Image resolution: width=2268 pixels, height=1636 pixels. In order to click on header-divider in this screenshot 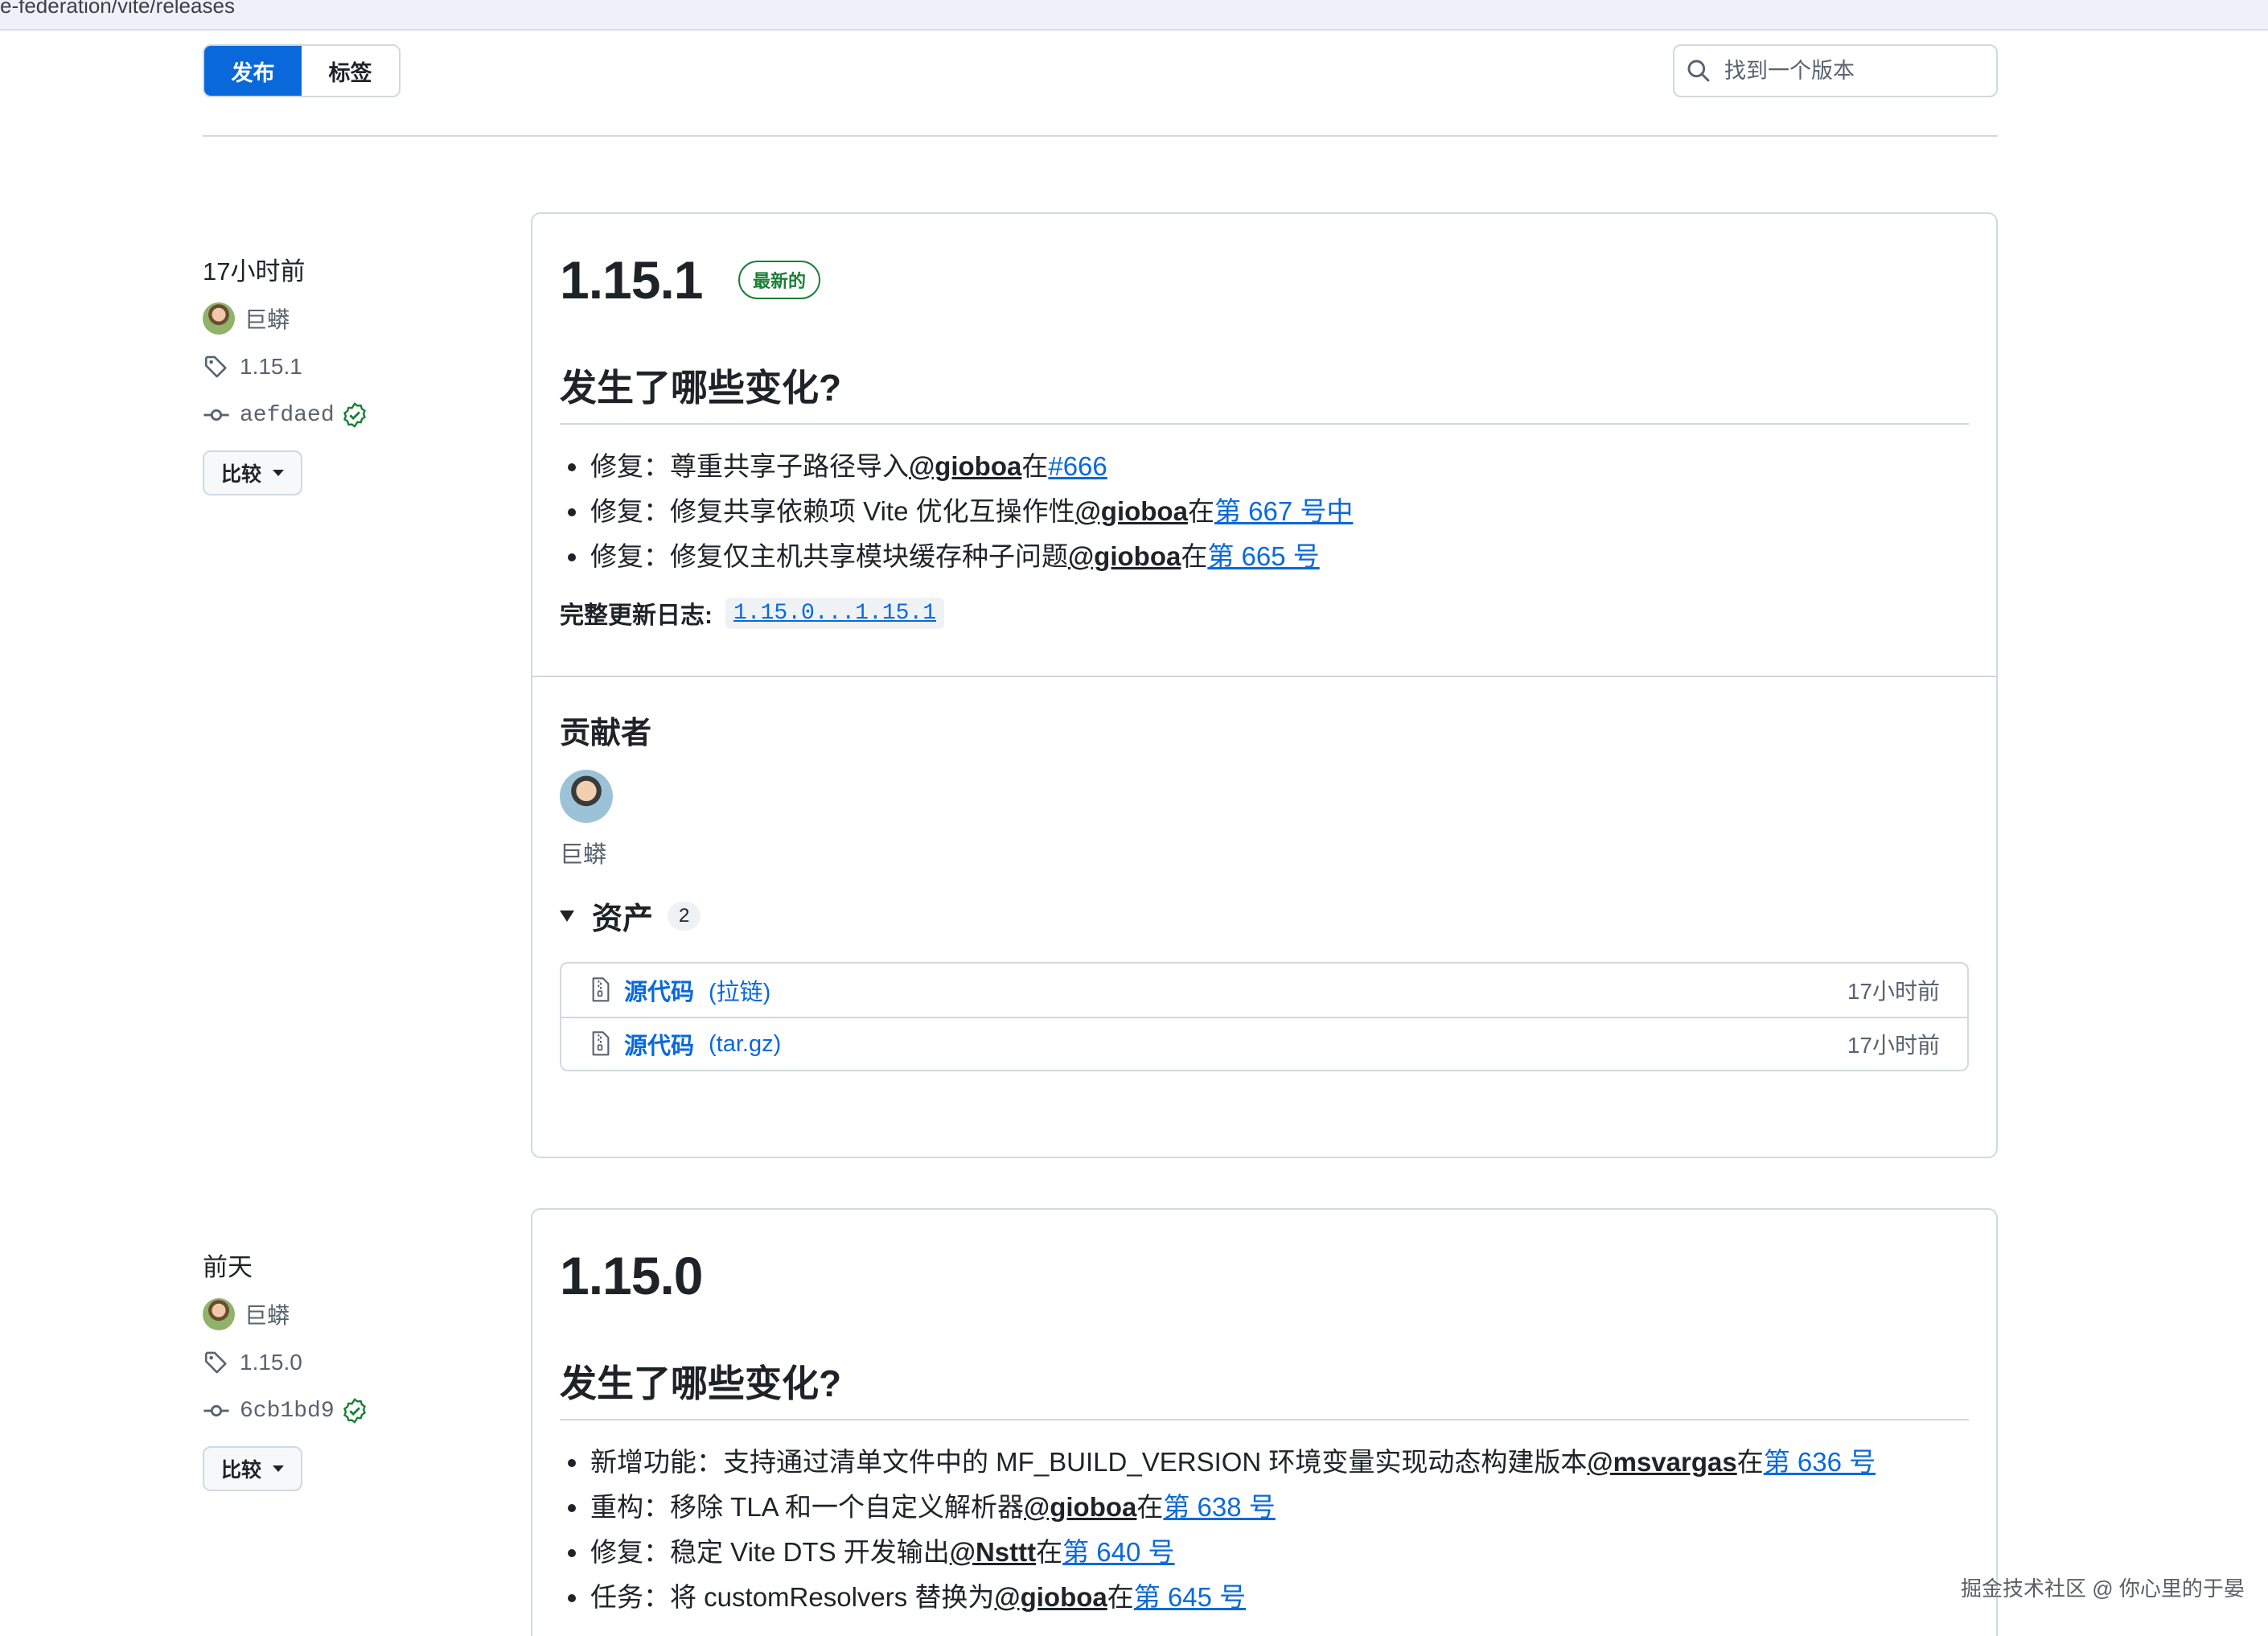, I will do `click(1101, 136)`.